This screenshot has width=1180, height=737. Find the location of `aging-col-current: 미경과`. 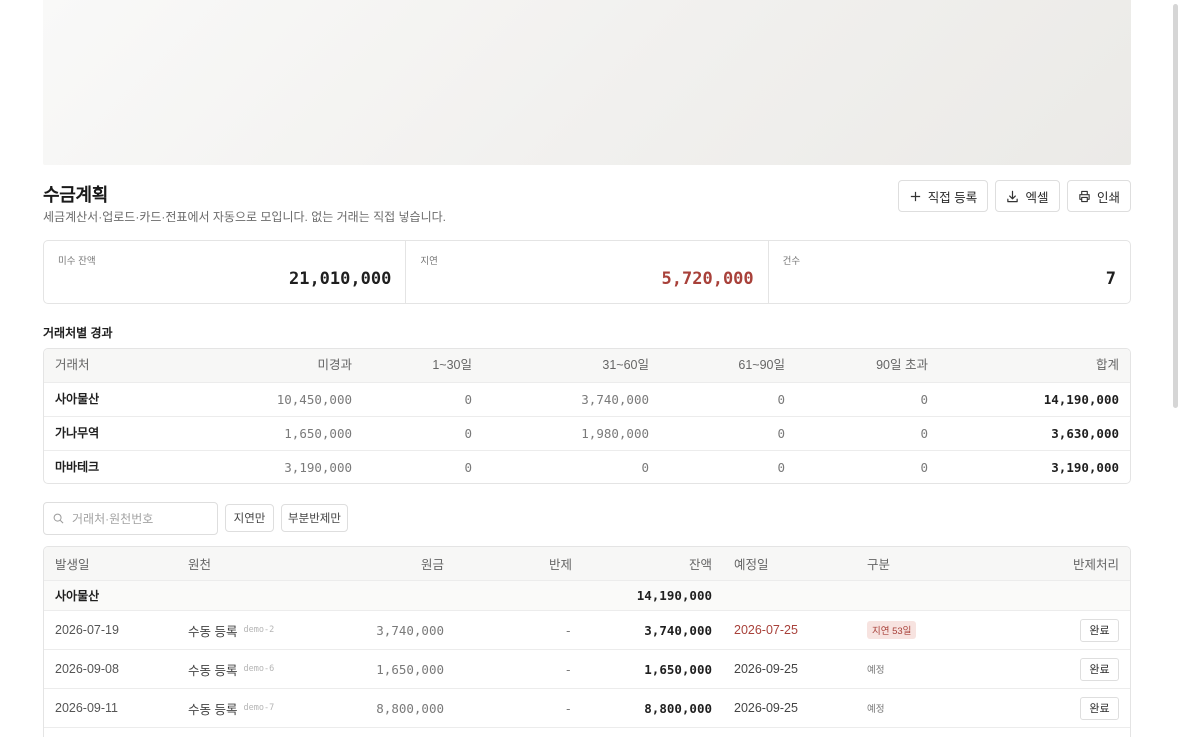

aging-col-current: 미경과 is located at coordinates (334, 365).